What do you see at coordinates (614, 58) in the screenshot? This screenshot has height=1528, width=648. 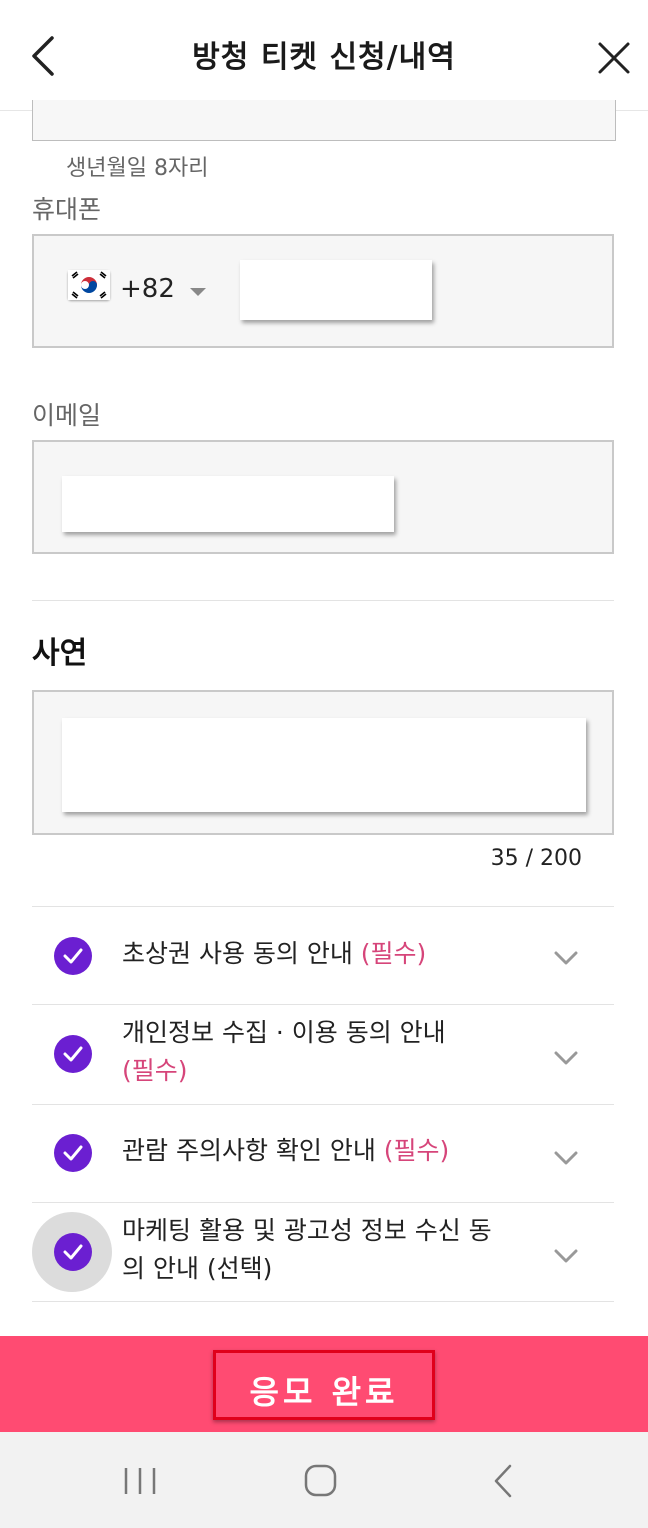 I see `close-icon` at bounding box center [614, 58].